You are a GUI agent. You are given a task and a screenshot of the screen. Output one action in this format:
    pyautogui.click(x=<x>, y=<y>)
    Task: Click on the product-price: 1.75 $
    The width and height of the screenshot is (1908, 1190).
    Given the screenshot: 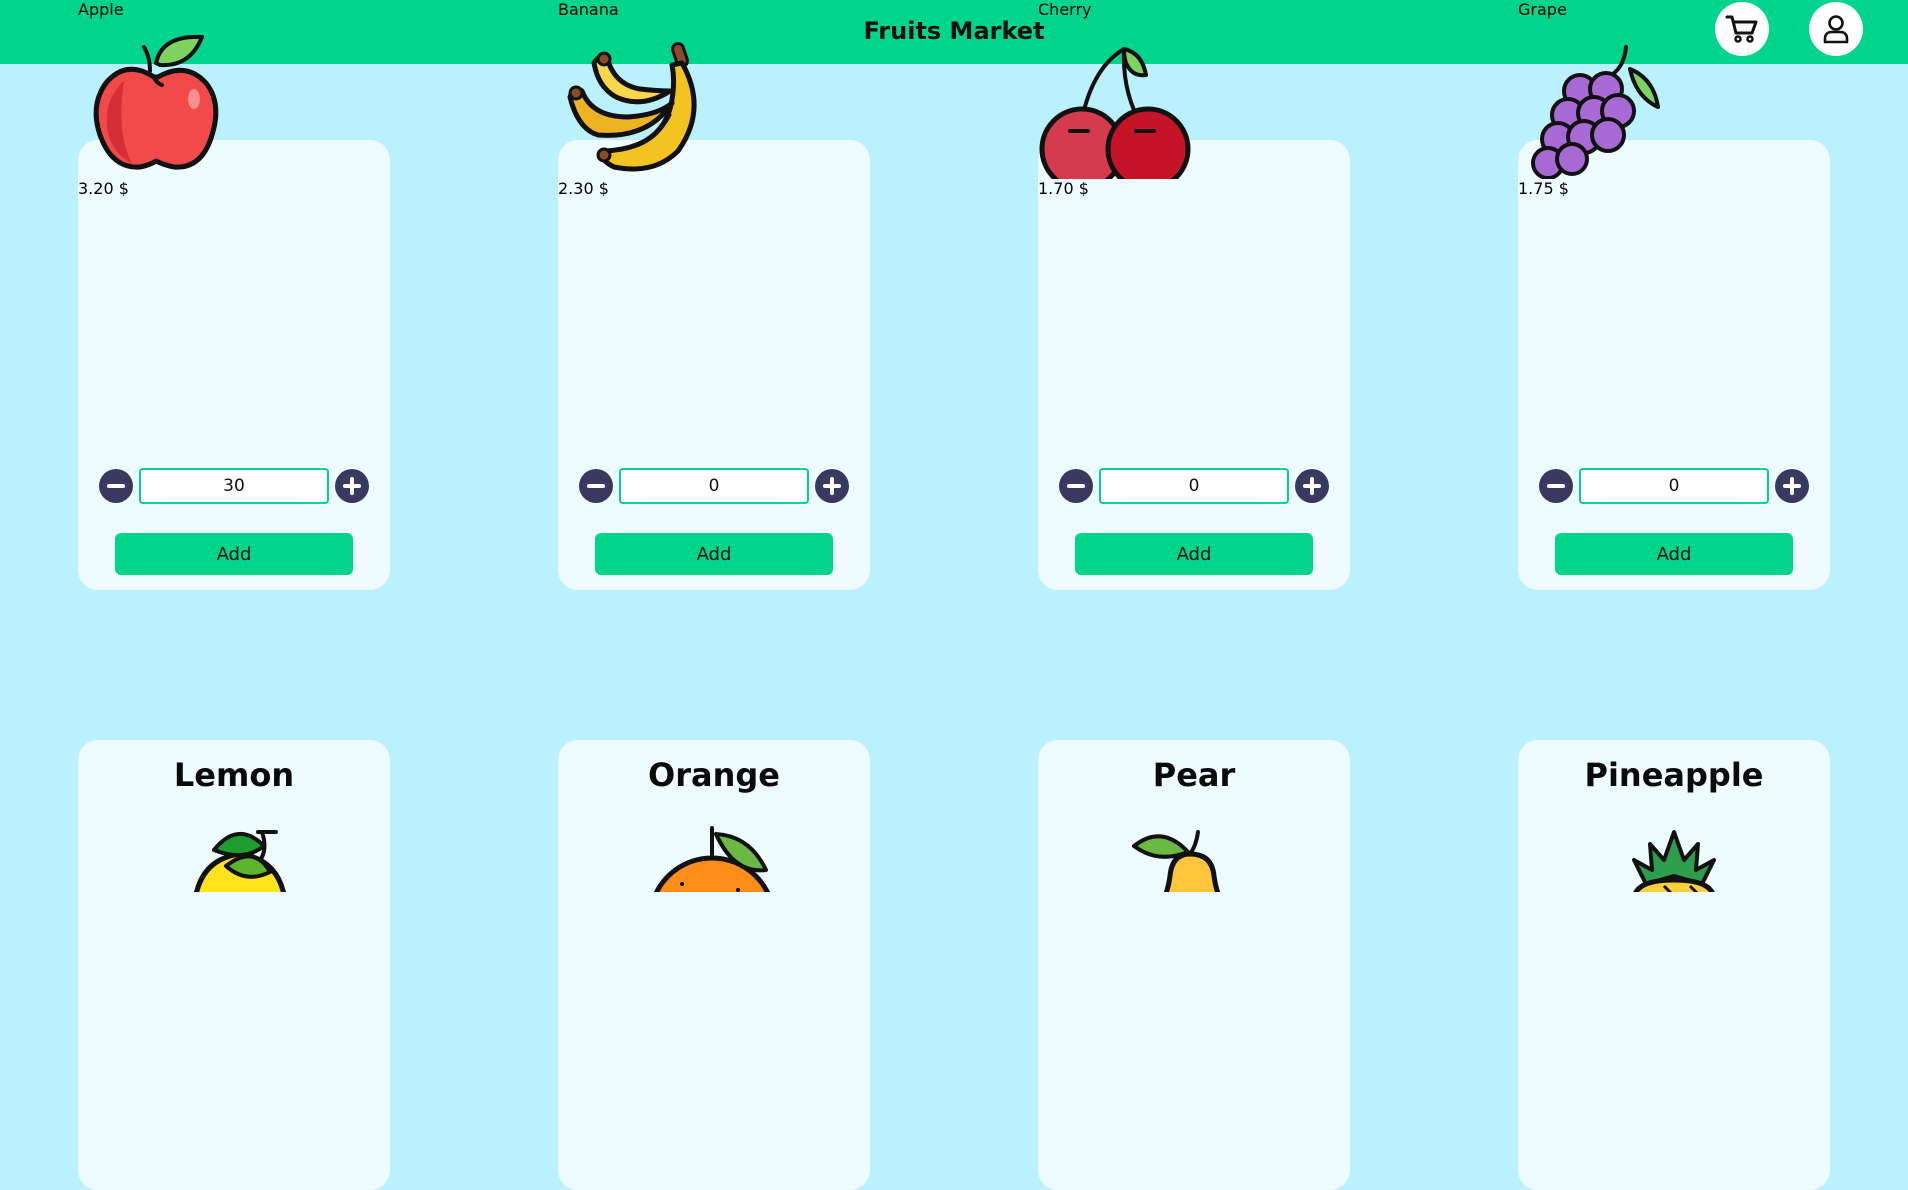 What is the action you would take?
    pyautogui.click(x=1543, y=188)
    